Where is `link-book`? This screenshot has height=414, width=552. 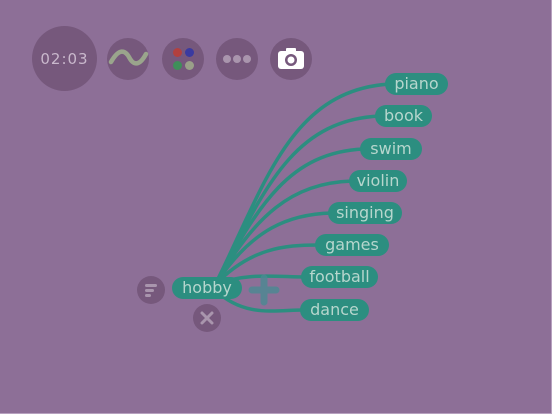 link-book is located at coordinates (297, 200).